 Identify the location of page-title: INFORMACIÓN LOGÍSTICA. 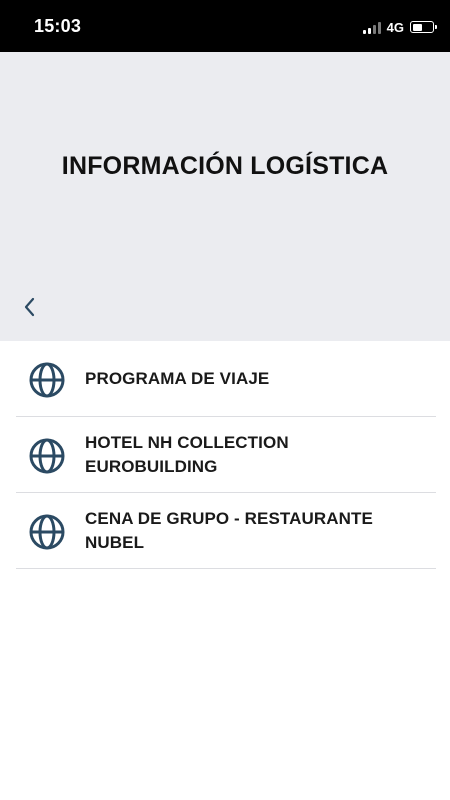
(225, 166).